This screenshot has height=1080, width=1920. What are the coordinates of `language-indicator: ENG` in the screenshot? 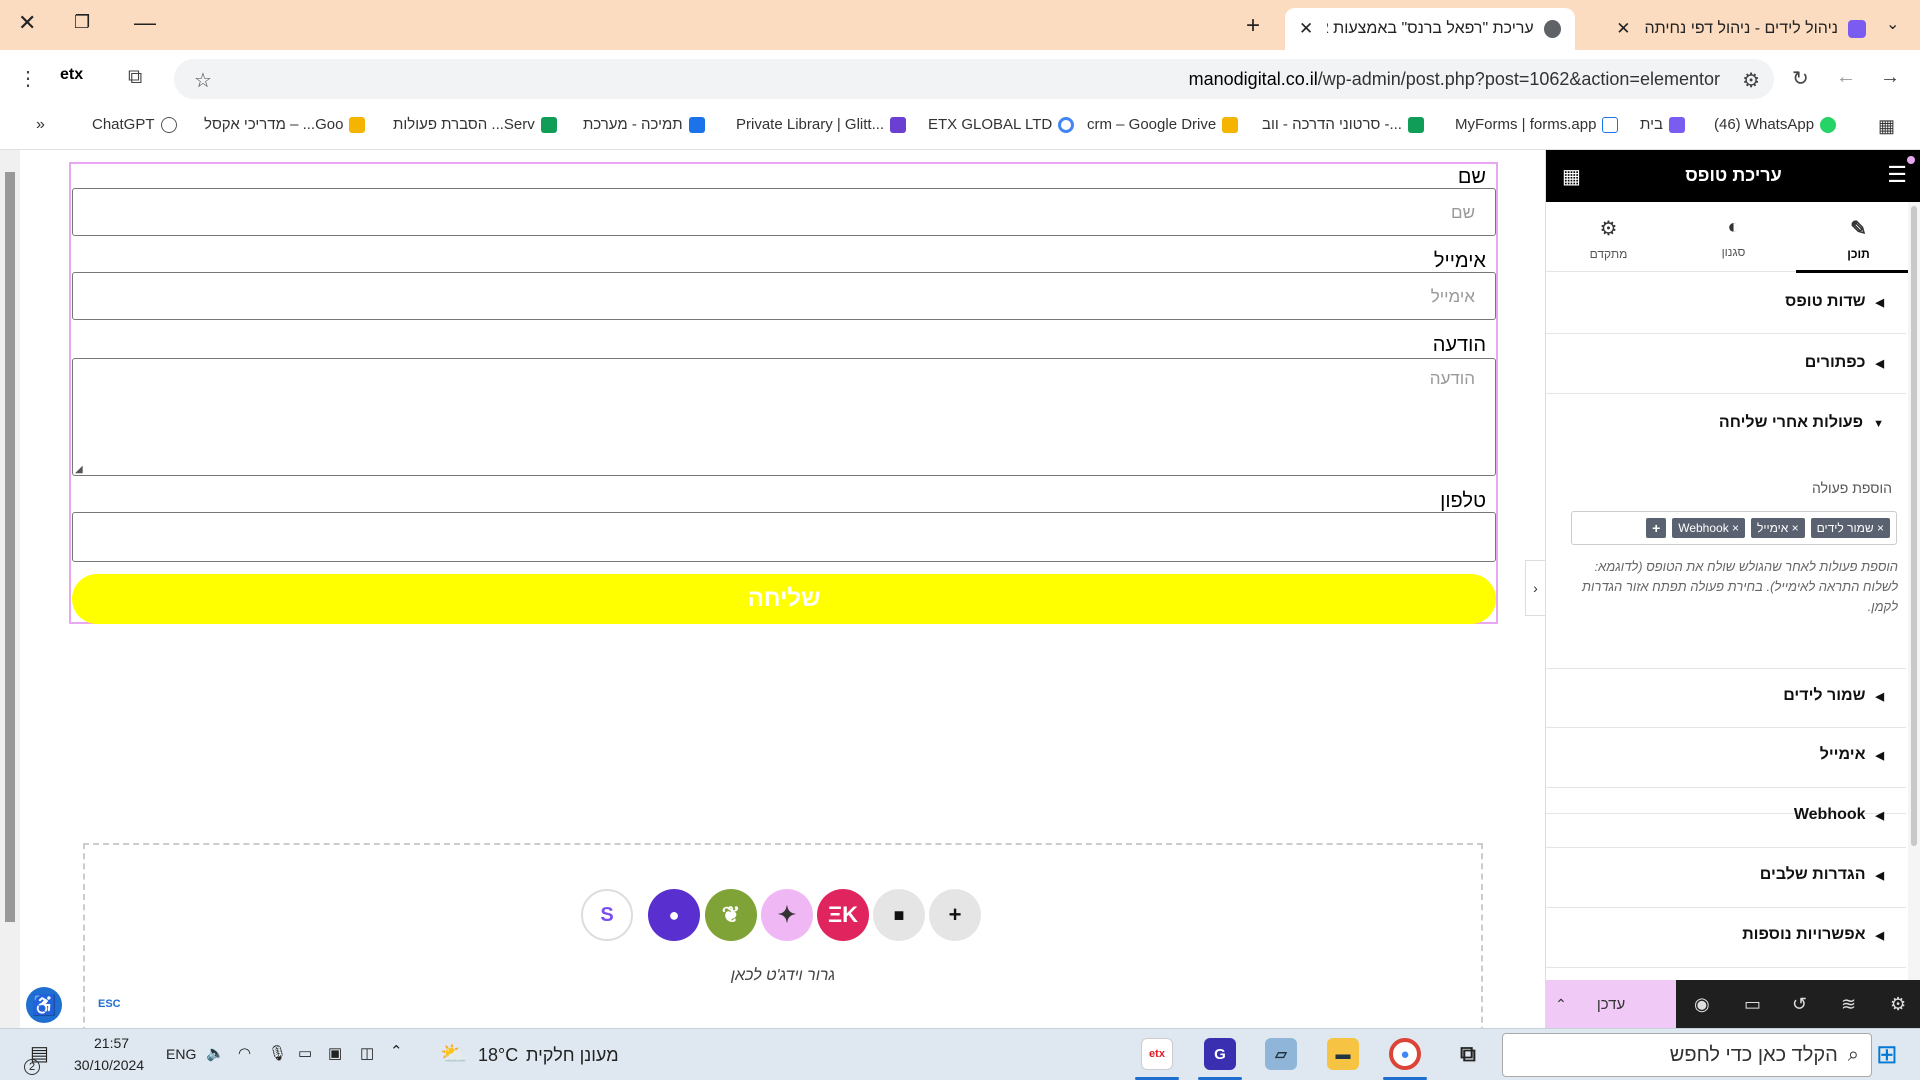 It's located at (181, 1054).